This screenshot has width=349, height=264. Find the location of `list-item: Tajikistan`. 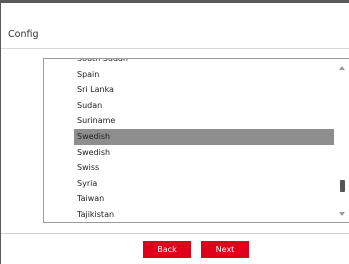

list-item: Tajikistan is located at coordinates (204, 214).